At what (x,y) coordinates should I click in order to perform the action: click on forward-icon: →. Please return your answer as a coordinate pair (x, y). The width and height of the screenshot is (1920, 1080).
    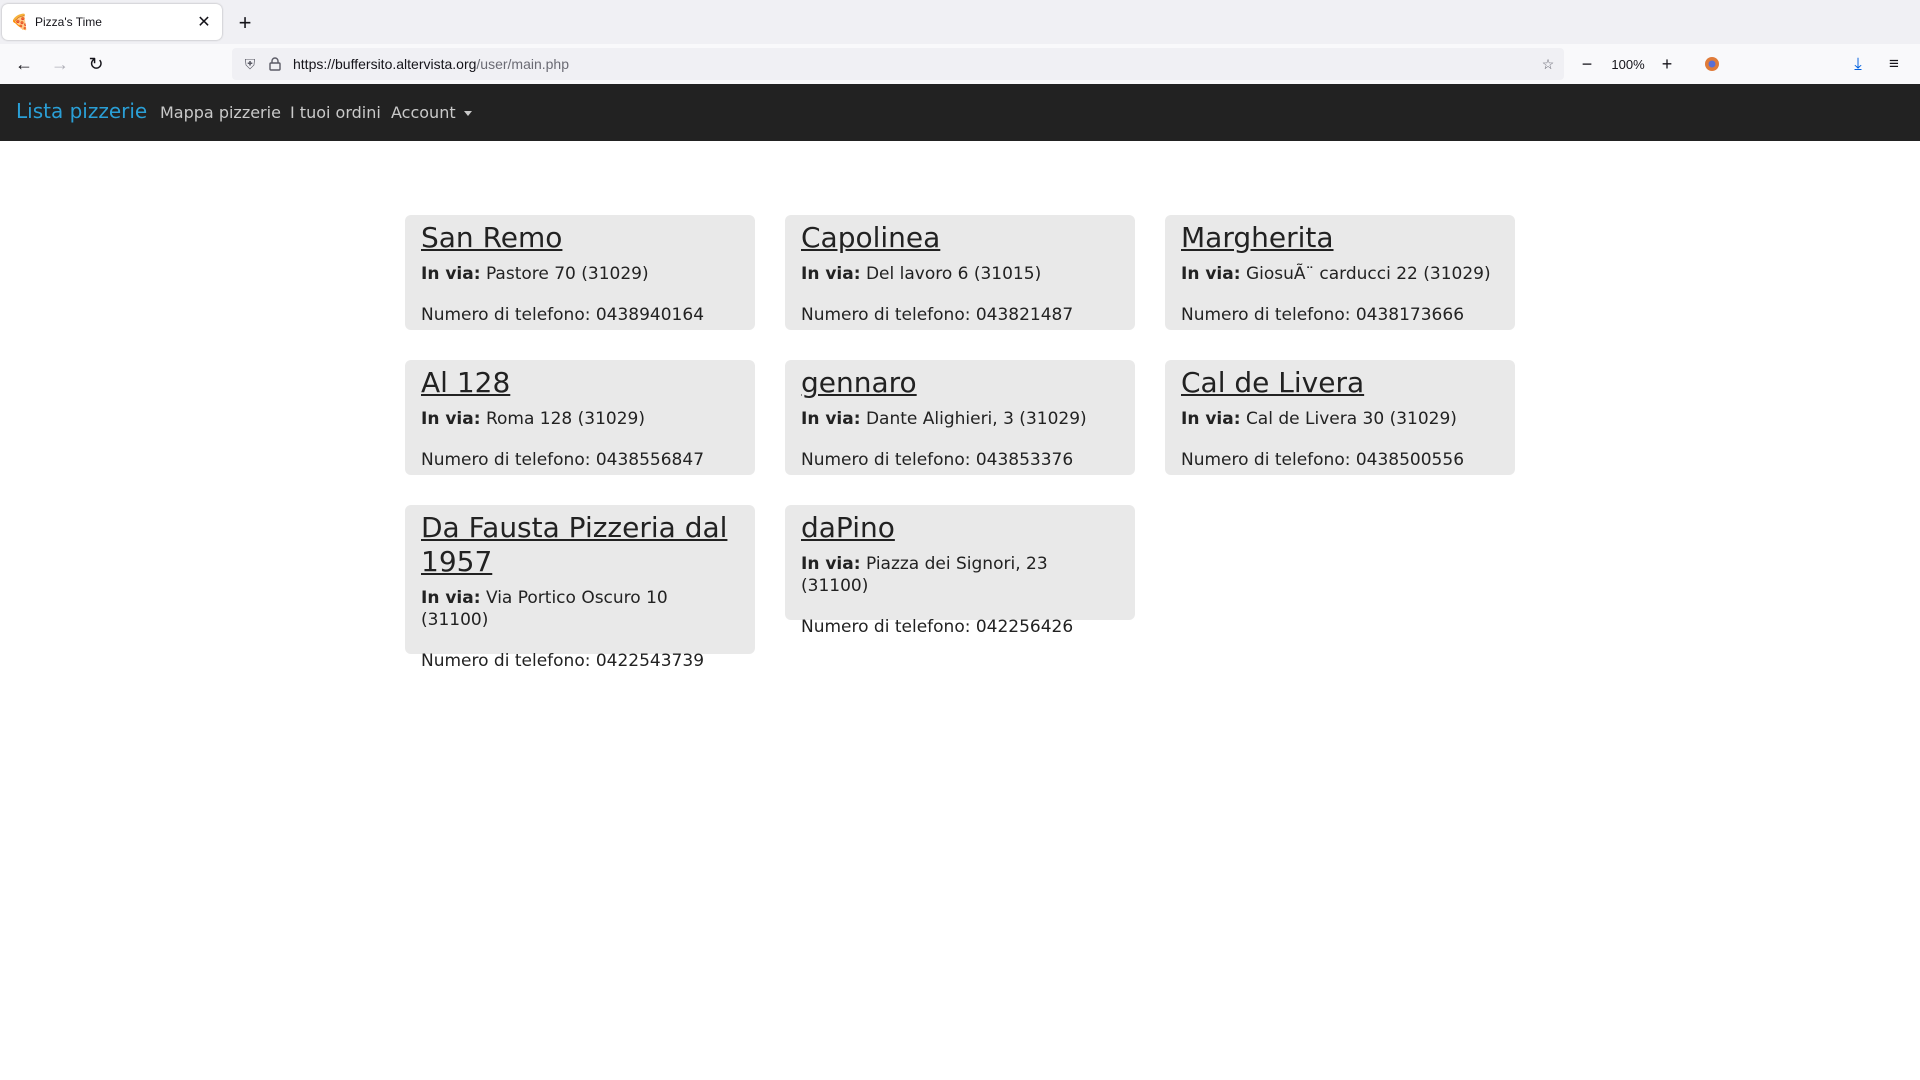
    Looking at the image, I should click on (60, 64).